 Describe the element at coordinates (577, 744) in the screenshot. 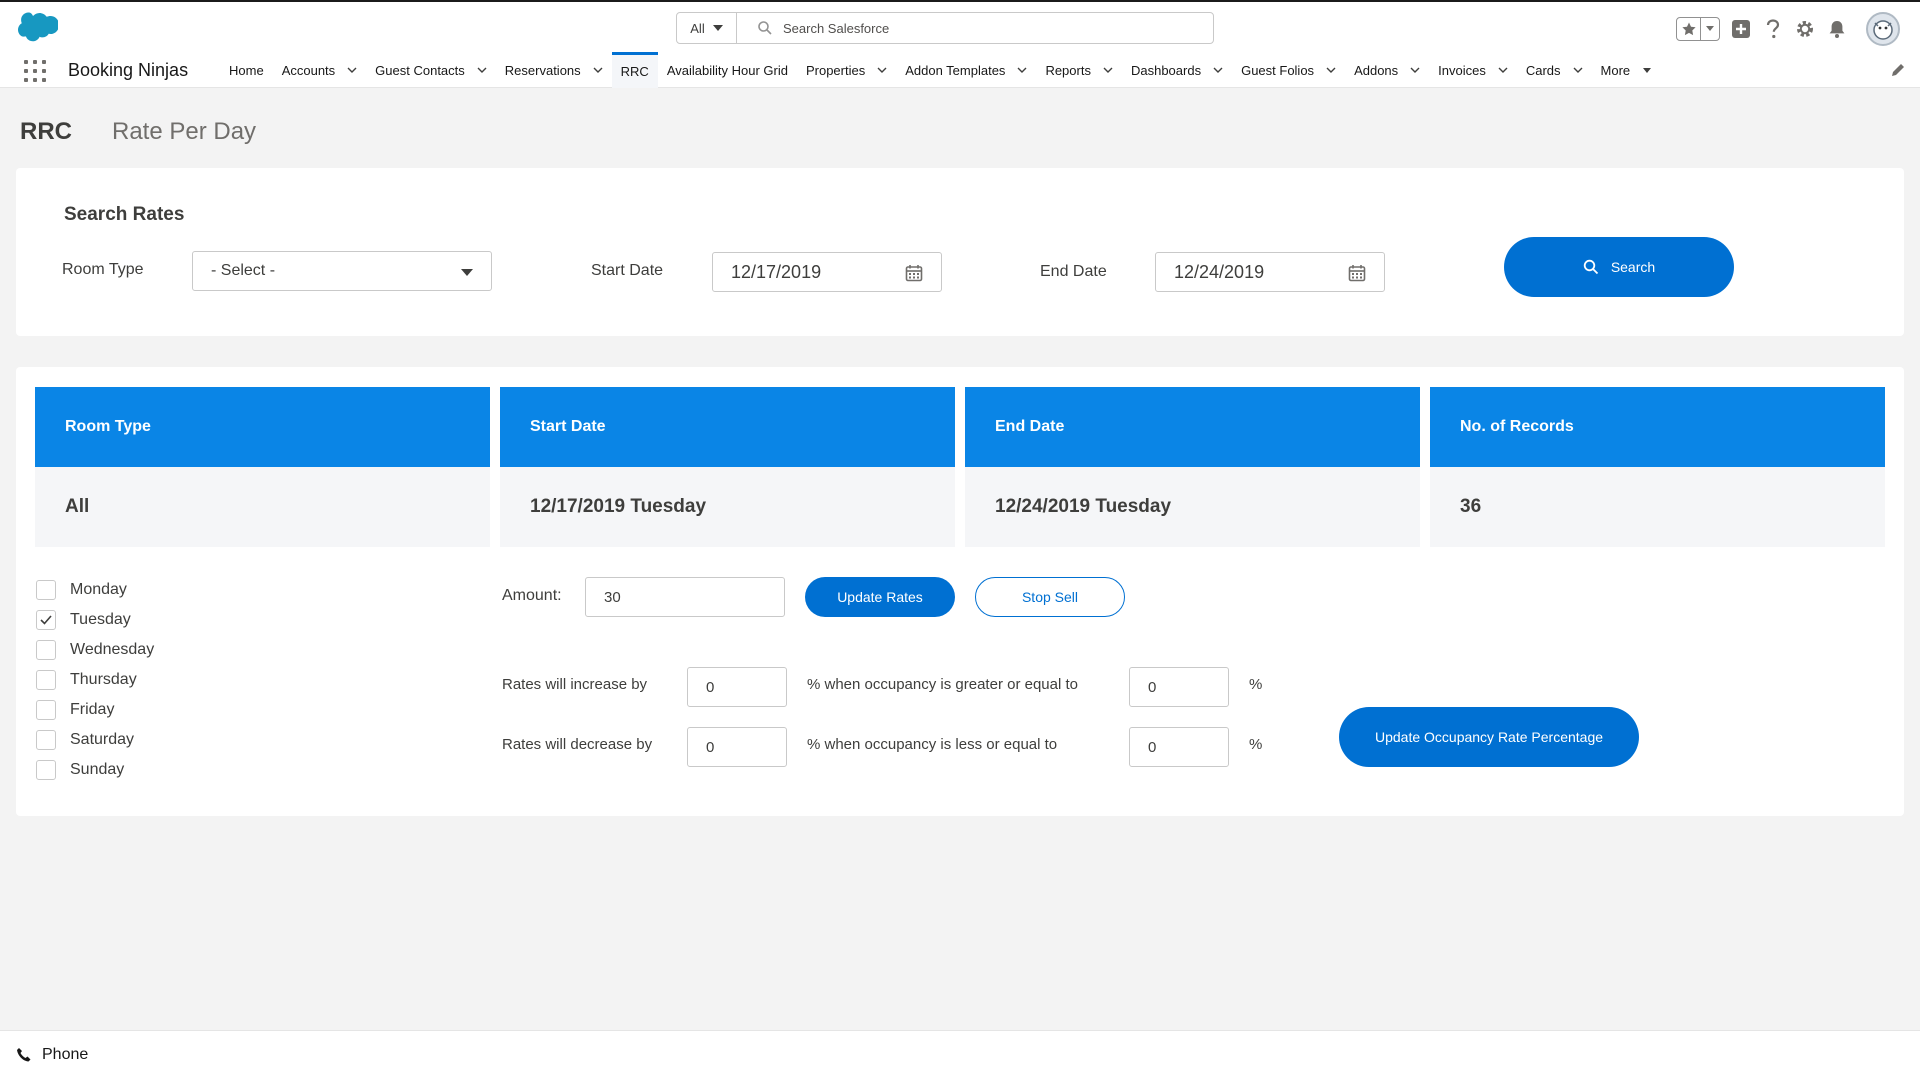

I see `decrease-label: Rates will decrease by` at that location.